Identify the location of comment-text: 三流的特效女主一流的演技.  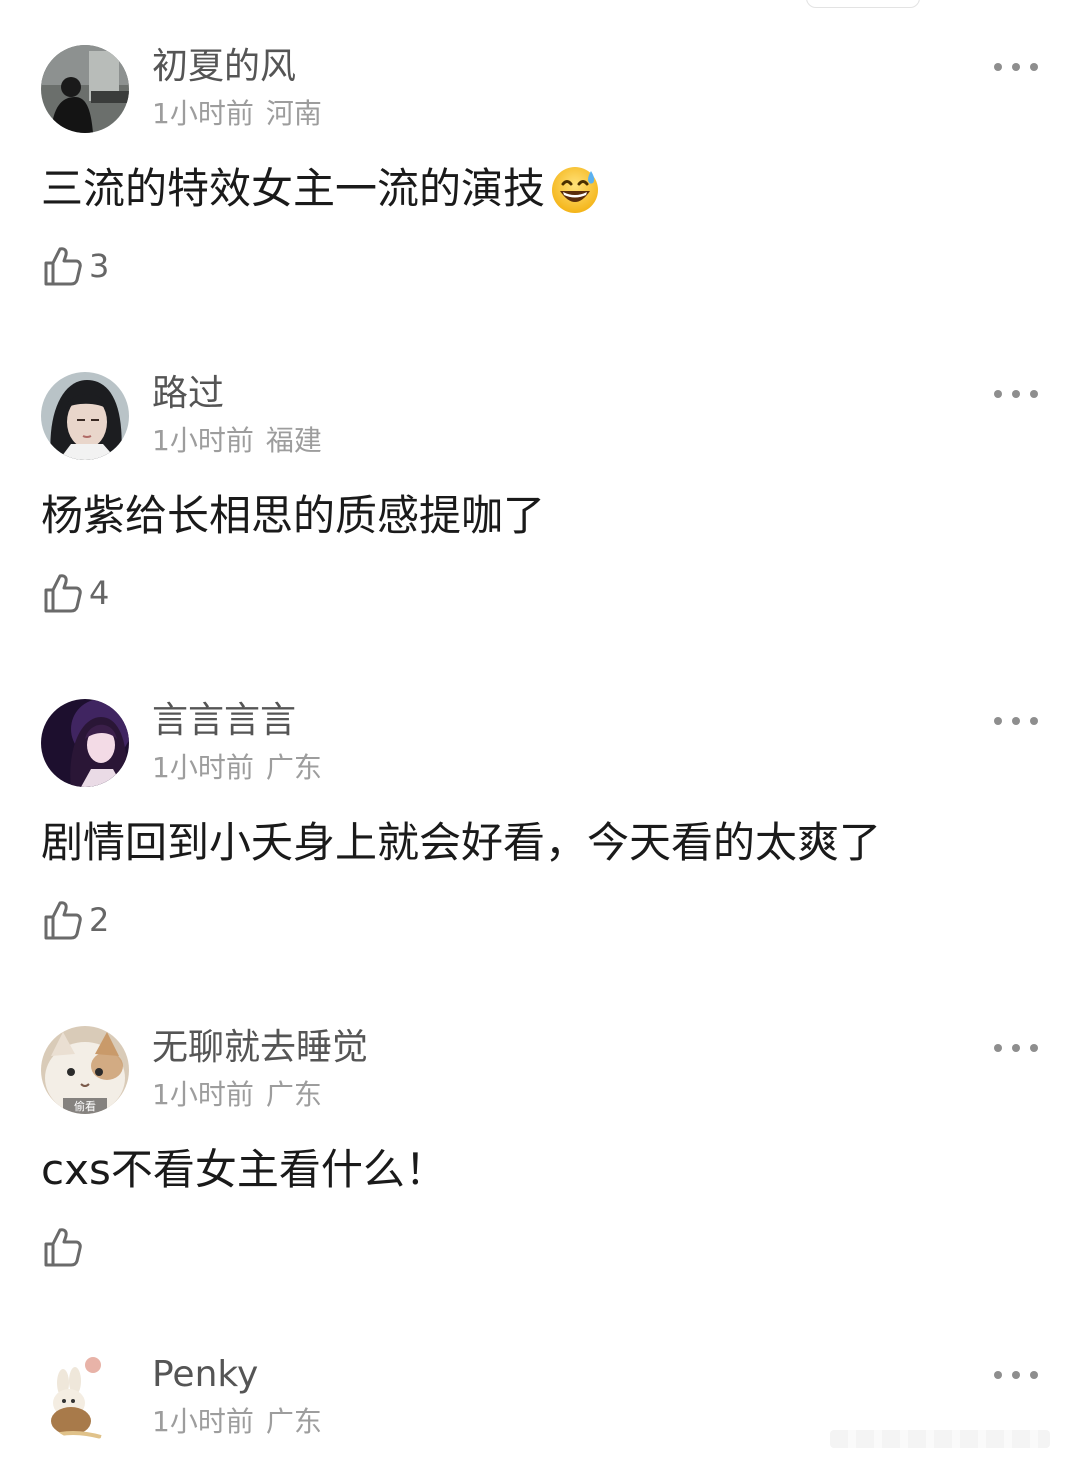
(321, 189).